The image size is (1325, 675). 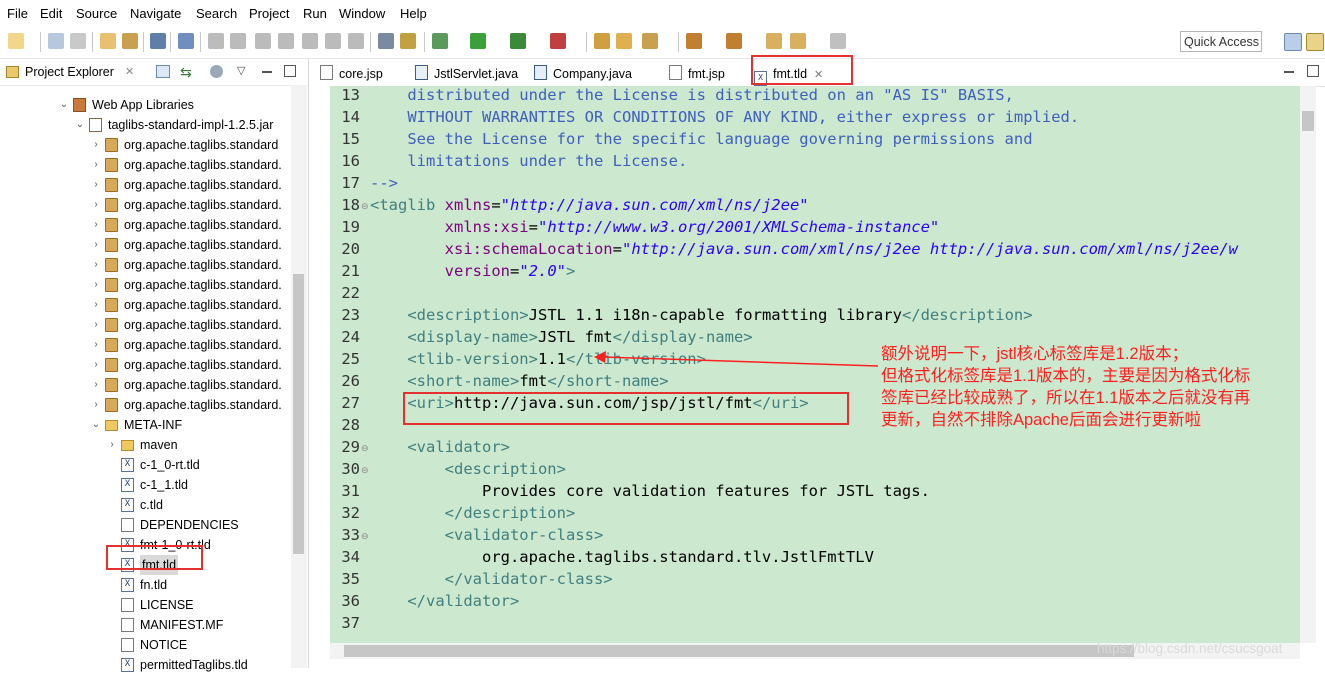 I want to click on annotation-line: 签库已经比较成熟了，所以在1.1版本之后就没有再, so click(x=1066, y=398).